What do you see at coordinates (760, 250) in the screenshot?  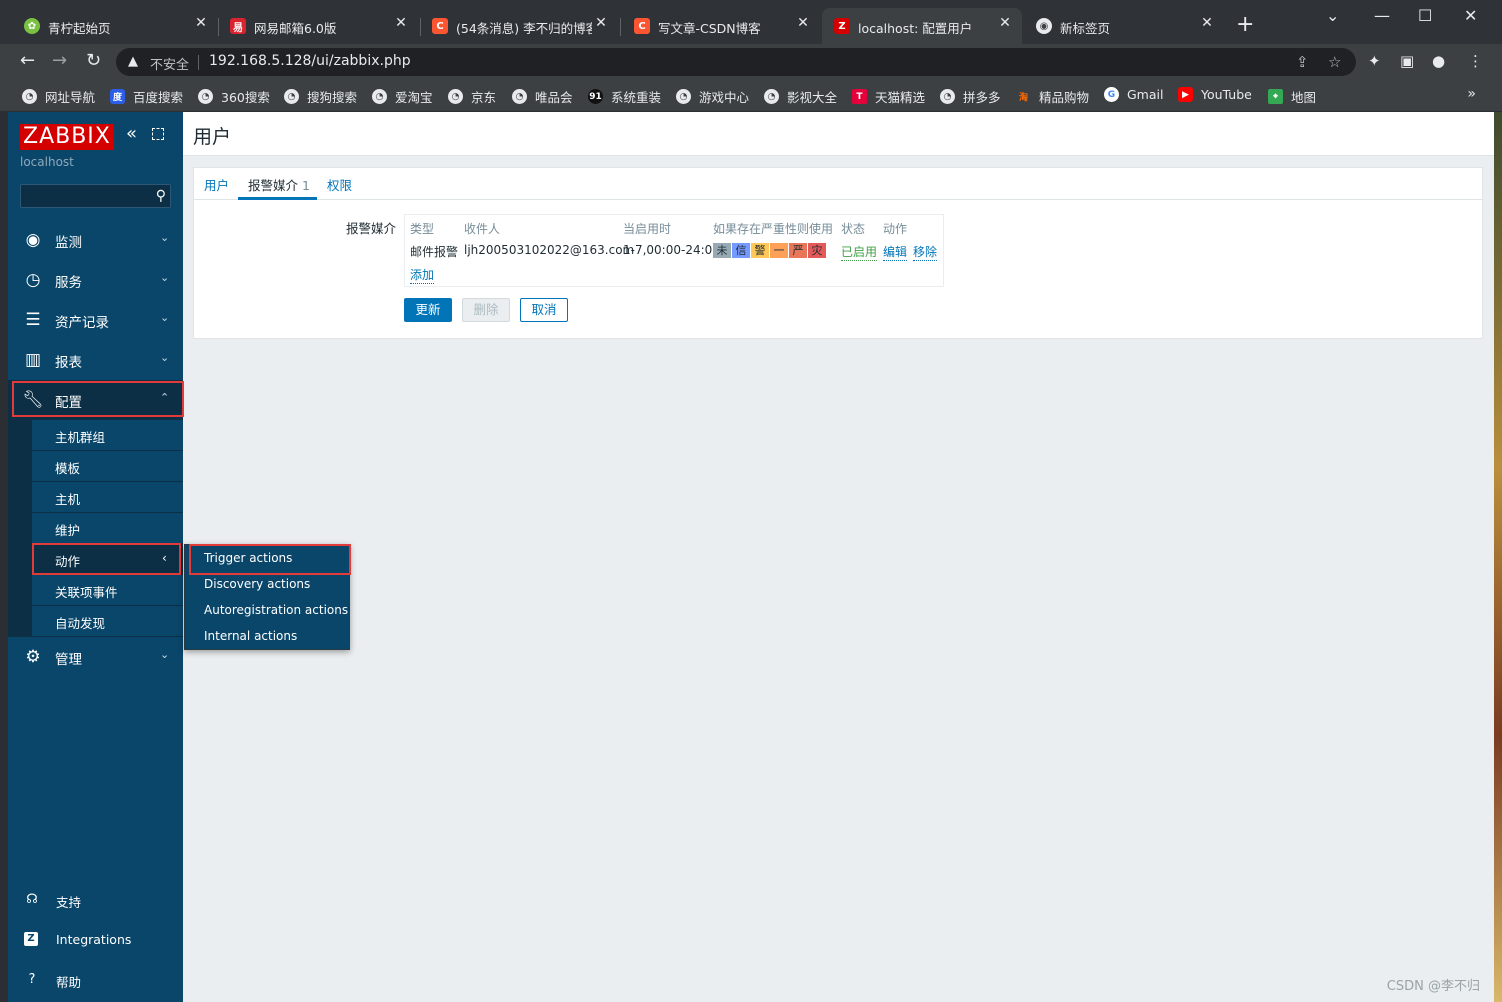 I see `severity-warning: 警` at bounding box center [760, 250].